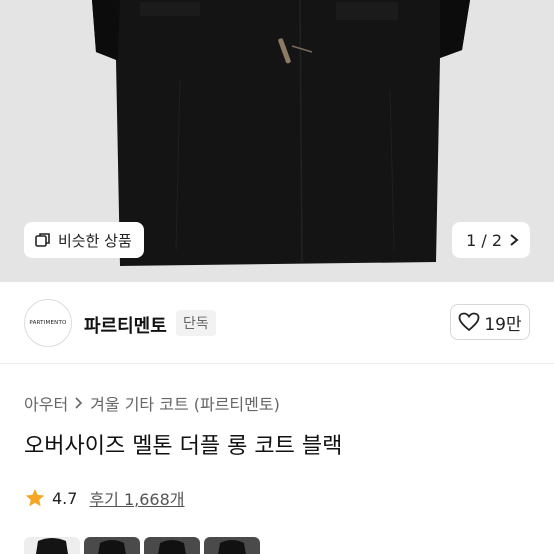  What do you see at coordinates (136, 498) in the screenshot?
I see `reviews-link: 후기 1,668개` at bounding box center [136, 498].